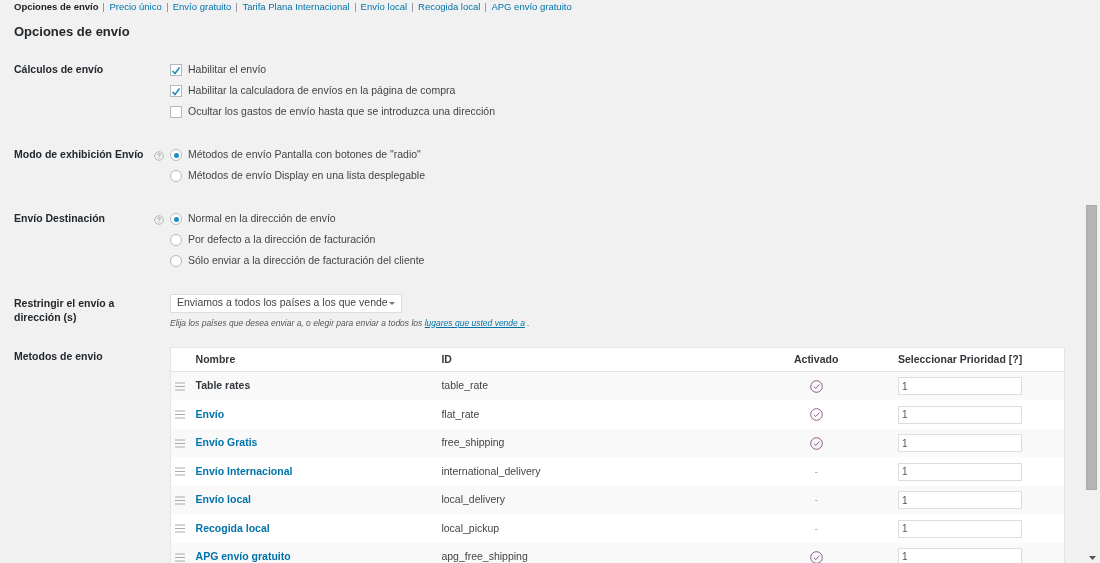 The image size is (1100, 563). I want to click on setting-label: Metodos de envio, so click(59, 357).